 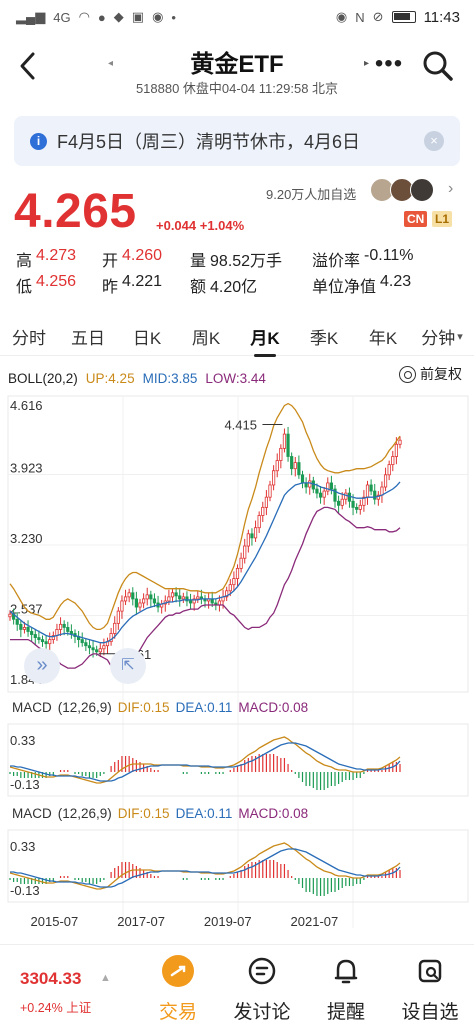 What do you see at coordinates (204, 707) in the screenshot?
I see `macd-dea: DEA:0.11` at bounding box center [204, 707].